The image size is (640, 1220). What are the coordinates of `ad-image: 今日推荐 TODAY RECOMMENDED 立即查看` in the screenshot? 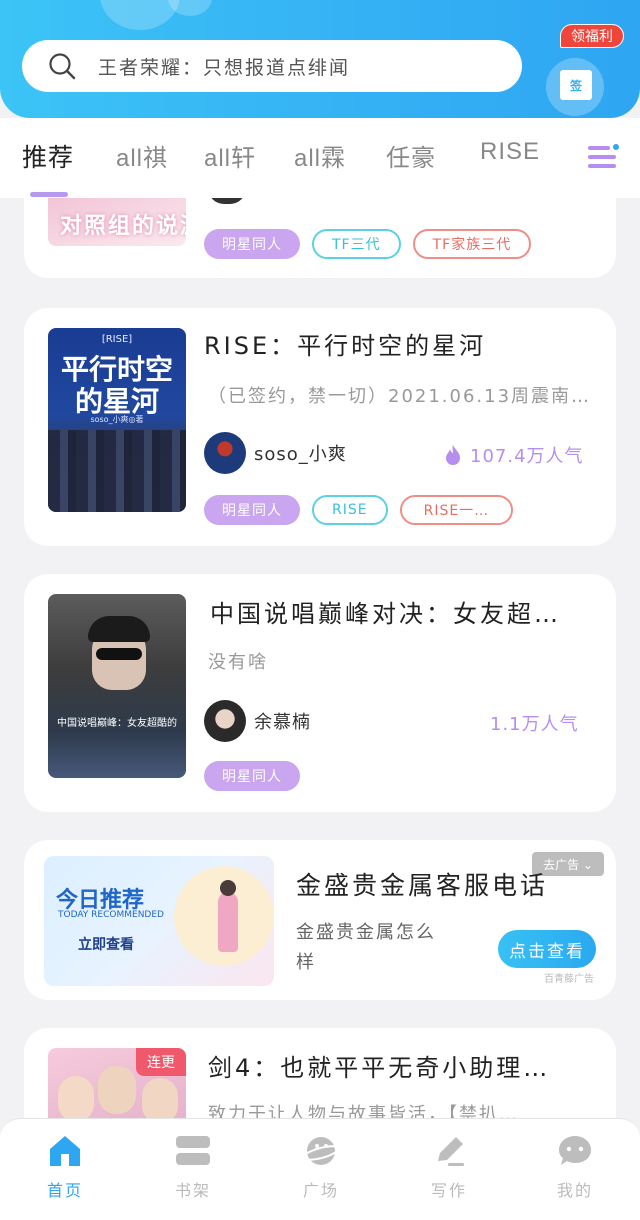 It's located at (159, 921).